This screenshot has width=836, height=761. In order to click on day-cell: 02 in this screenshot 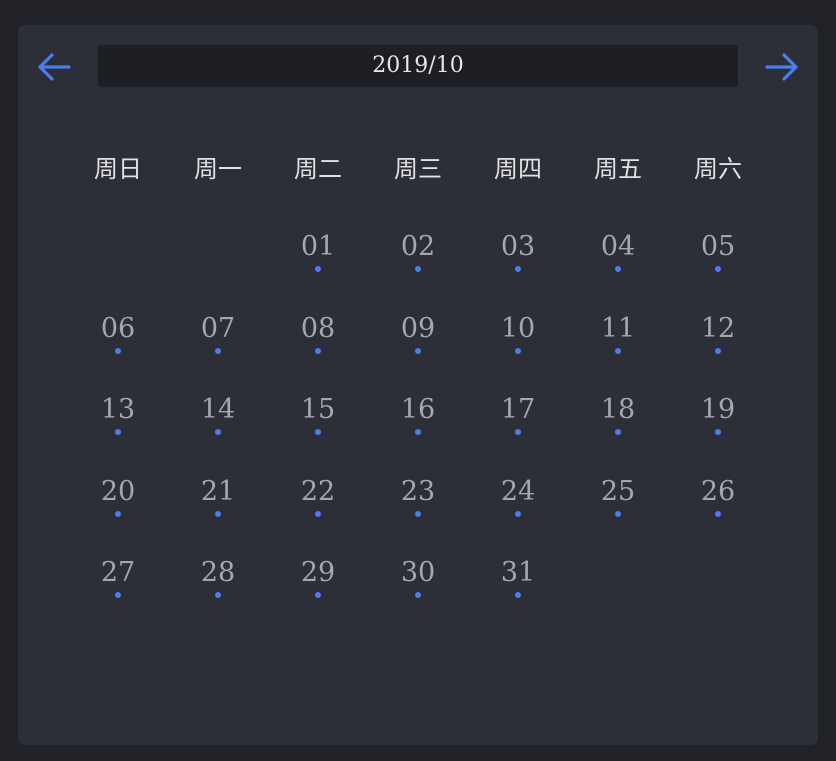, I will do `click(418, 266)`.